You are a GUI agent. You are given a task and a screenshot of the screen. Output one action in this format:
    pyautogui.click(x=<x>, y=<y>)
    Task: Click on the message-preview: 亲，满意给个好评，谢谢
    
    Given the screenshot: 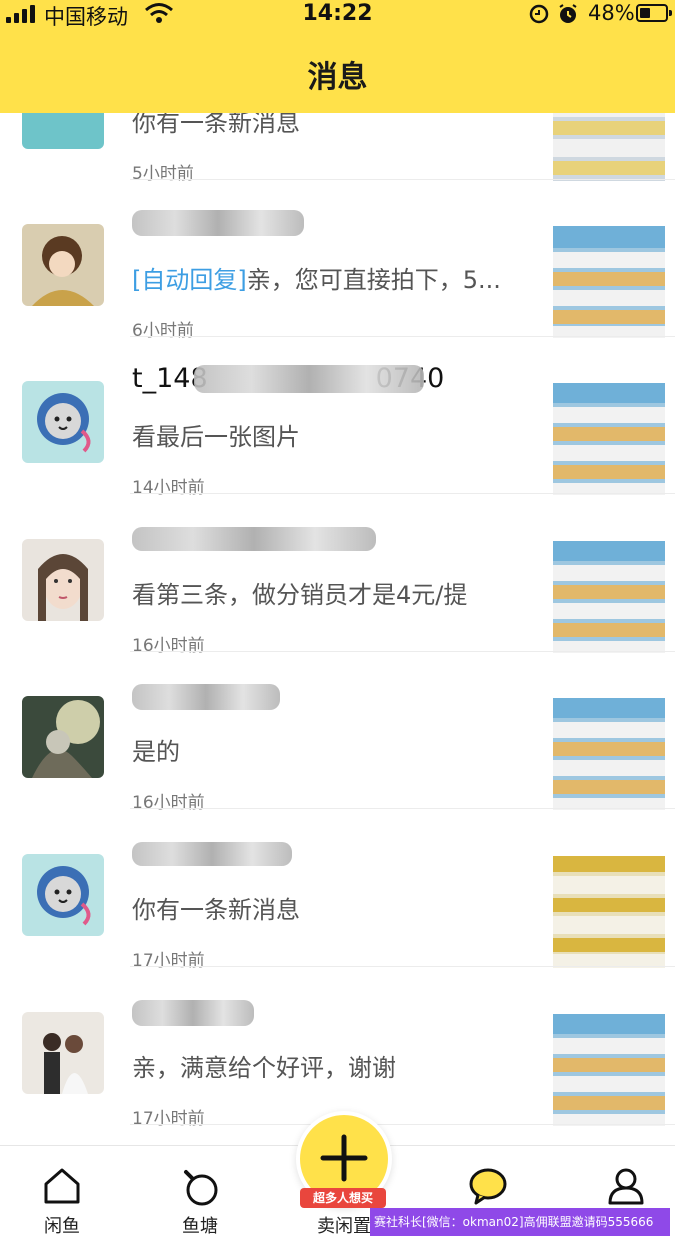 What is the action you would take?
    pyautogui.click(x=264, y=1068)
    